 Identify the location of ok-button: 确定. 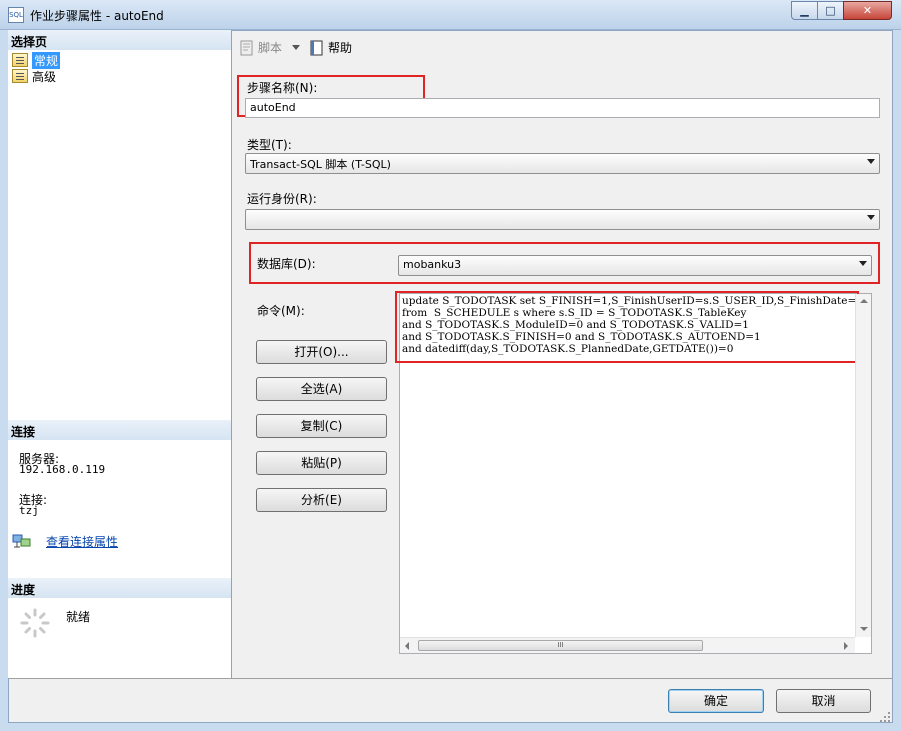
(716, 701).